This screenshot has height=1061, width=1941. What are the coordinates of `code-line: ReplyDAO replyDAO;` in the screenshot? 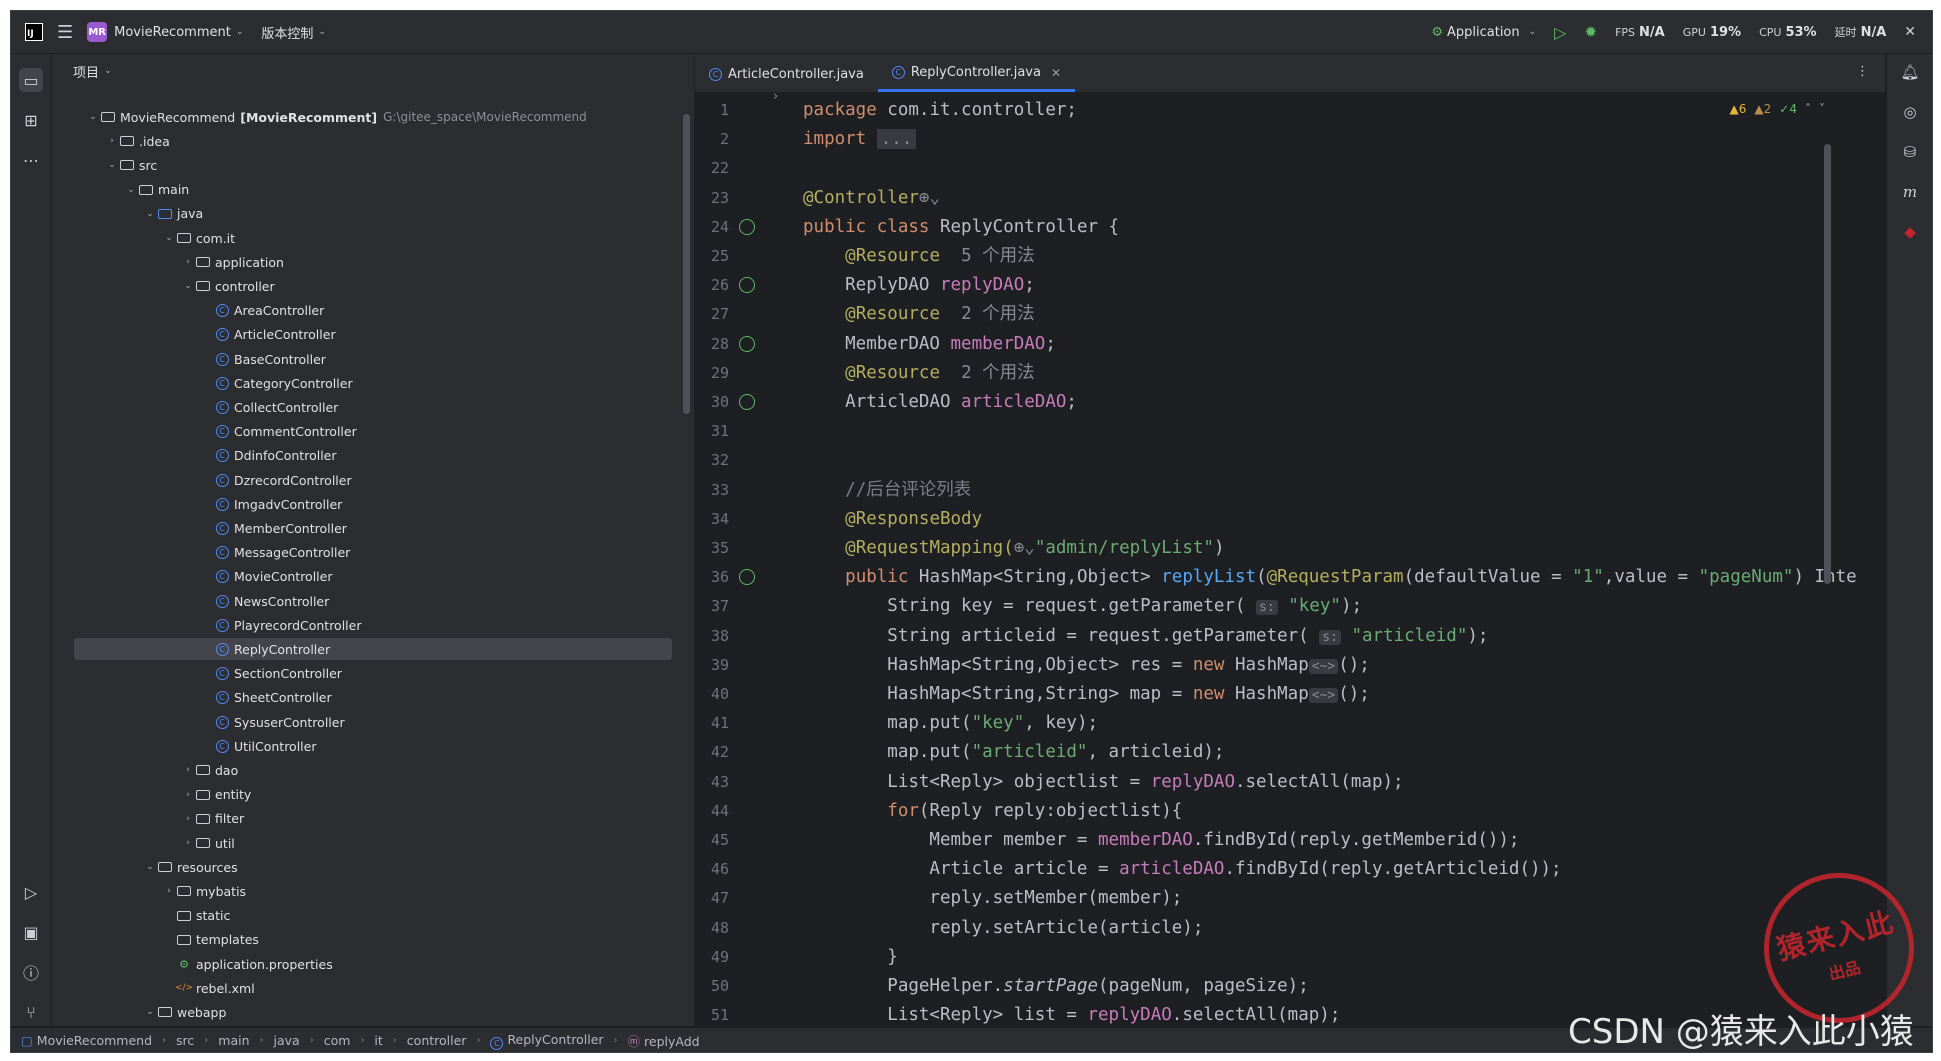 It's located at (919, 285).